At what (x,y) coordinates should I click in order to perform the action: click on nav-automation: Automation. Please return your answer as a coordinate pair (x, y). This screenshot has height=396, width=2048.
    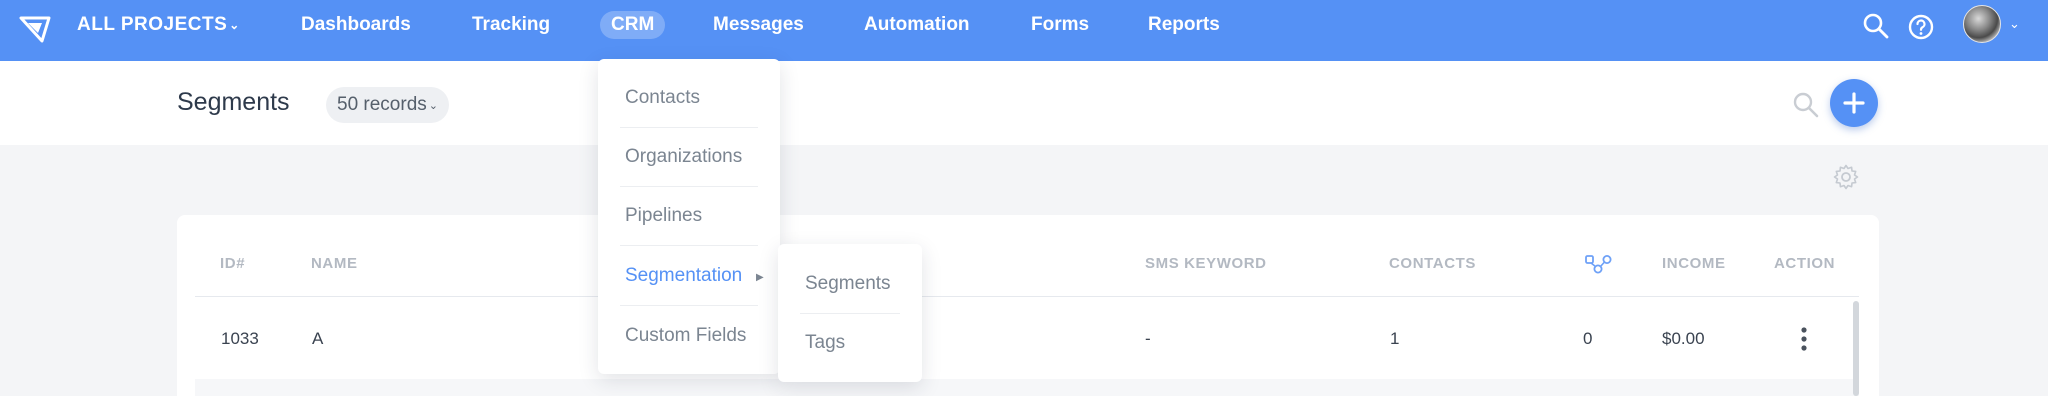
    Looking at the image, I should click on (917, 25).